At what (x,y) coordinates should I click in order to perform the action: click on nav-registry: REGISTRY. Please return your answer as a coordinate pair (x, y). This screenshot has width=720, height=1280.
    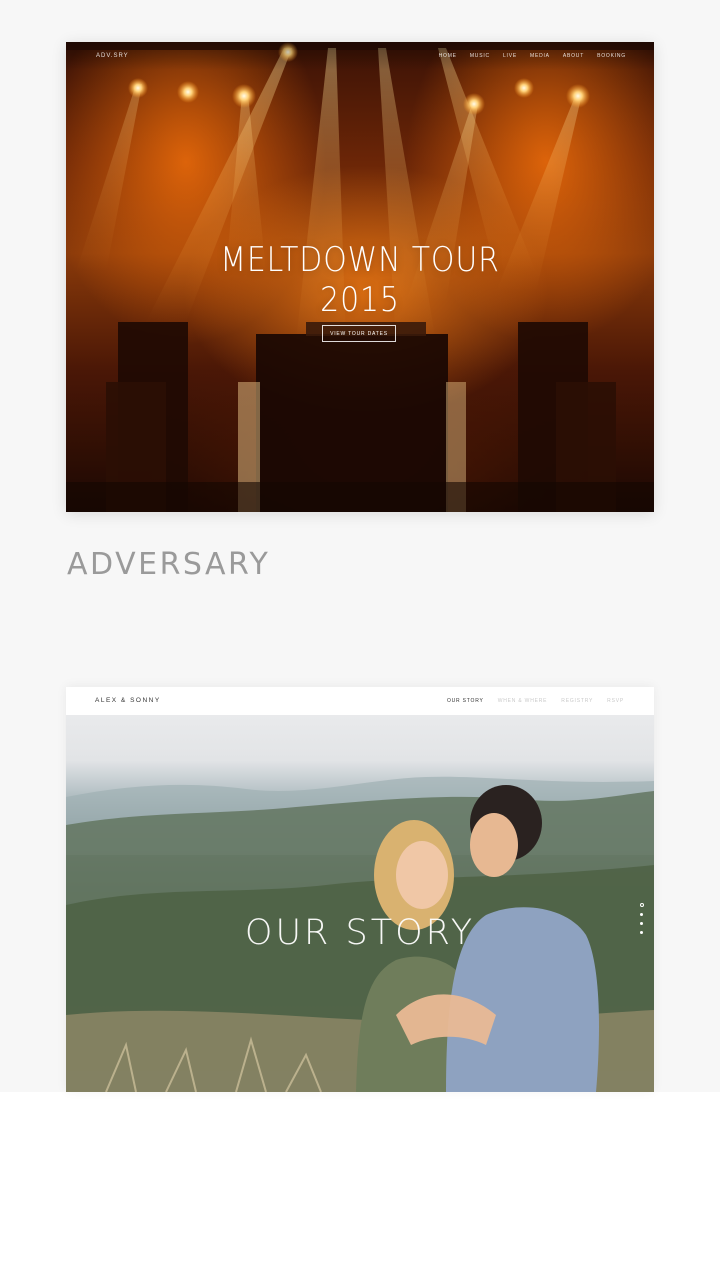
    Looking at the image, I should click on (577, 701).